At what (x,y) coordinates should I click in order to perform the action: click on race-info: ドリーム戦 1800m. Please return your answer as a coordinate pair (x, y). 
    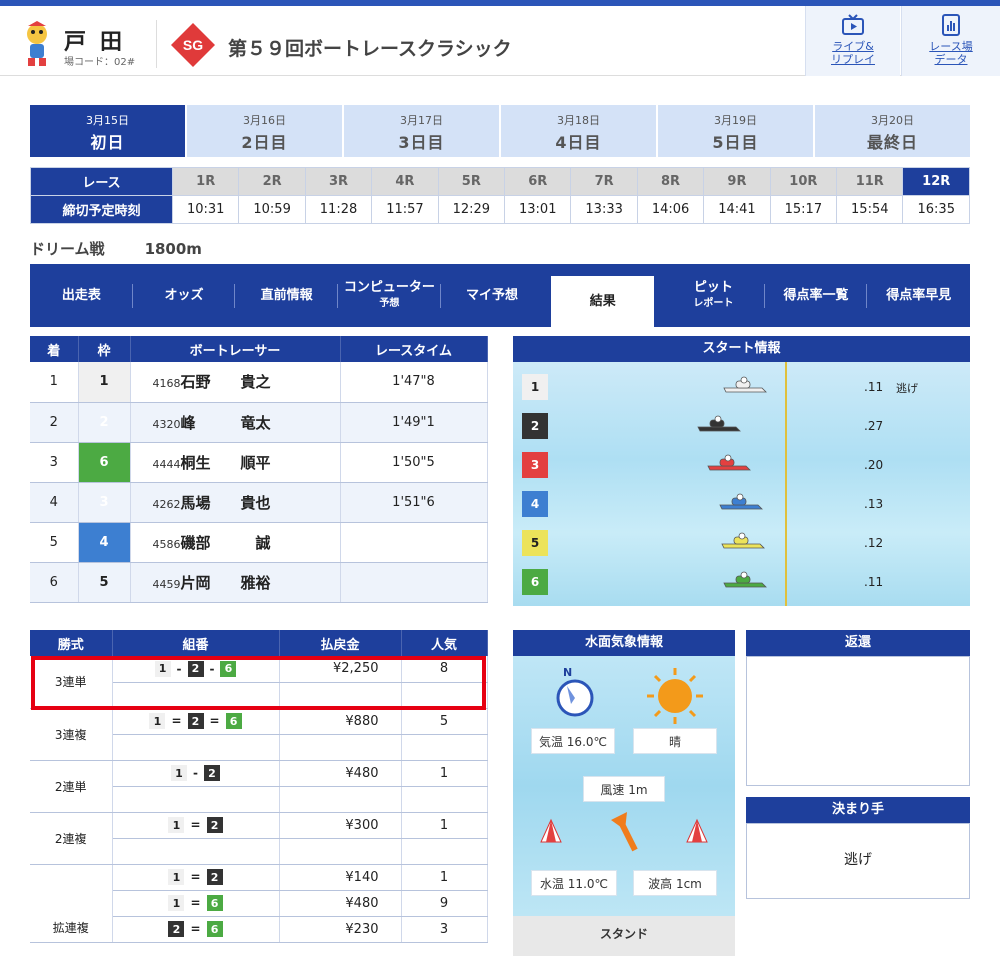
    Looking at the image, I should click on (116, 248).